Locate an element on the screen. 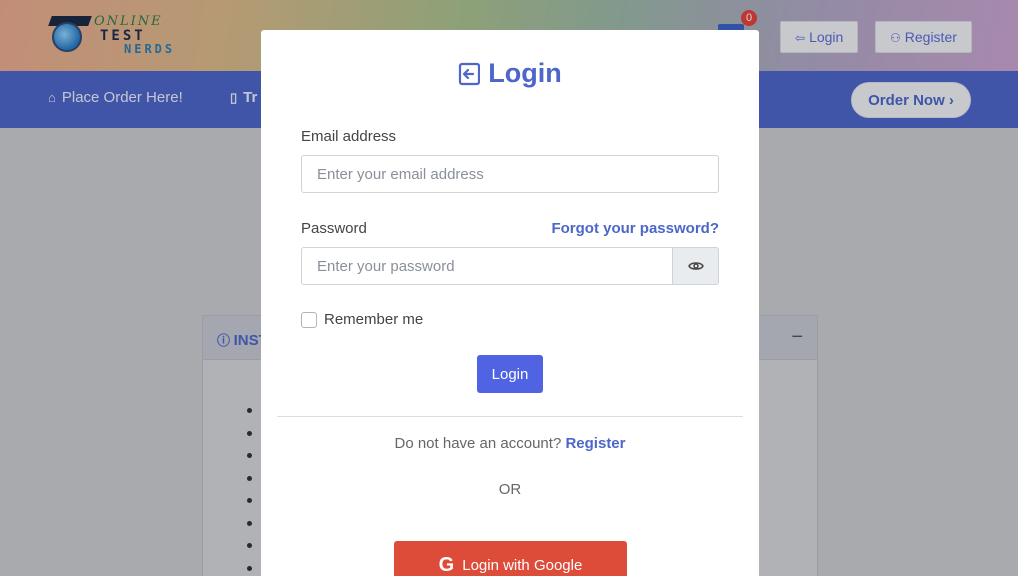  modal-title-label: Login is located at coordinates (525, 73).